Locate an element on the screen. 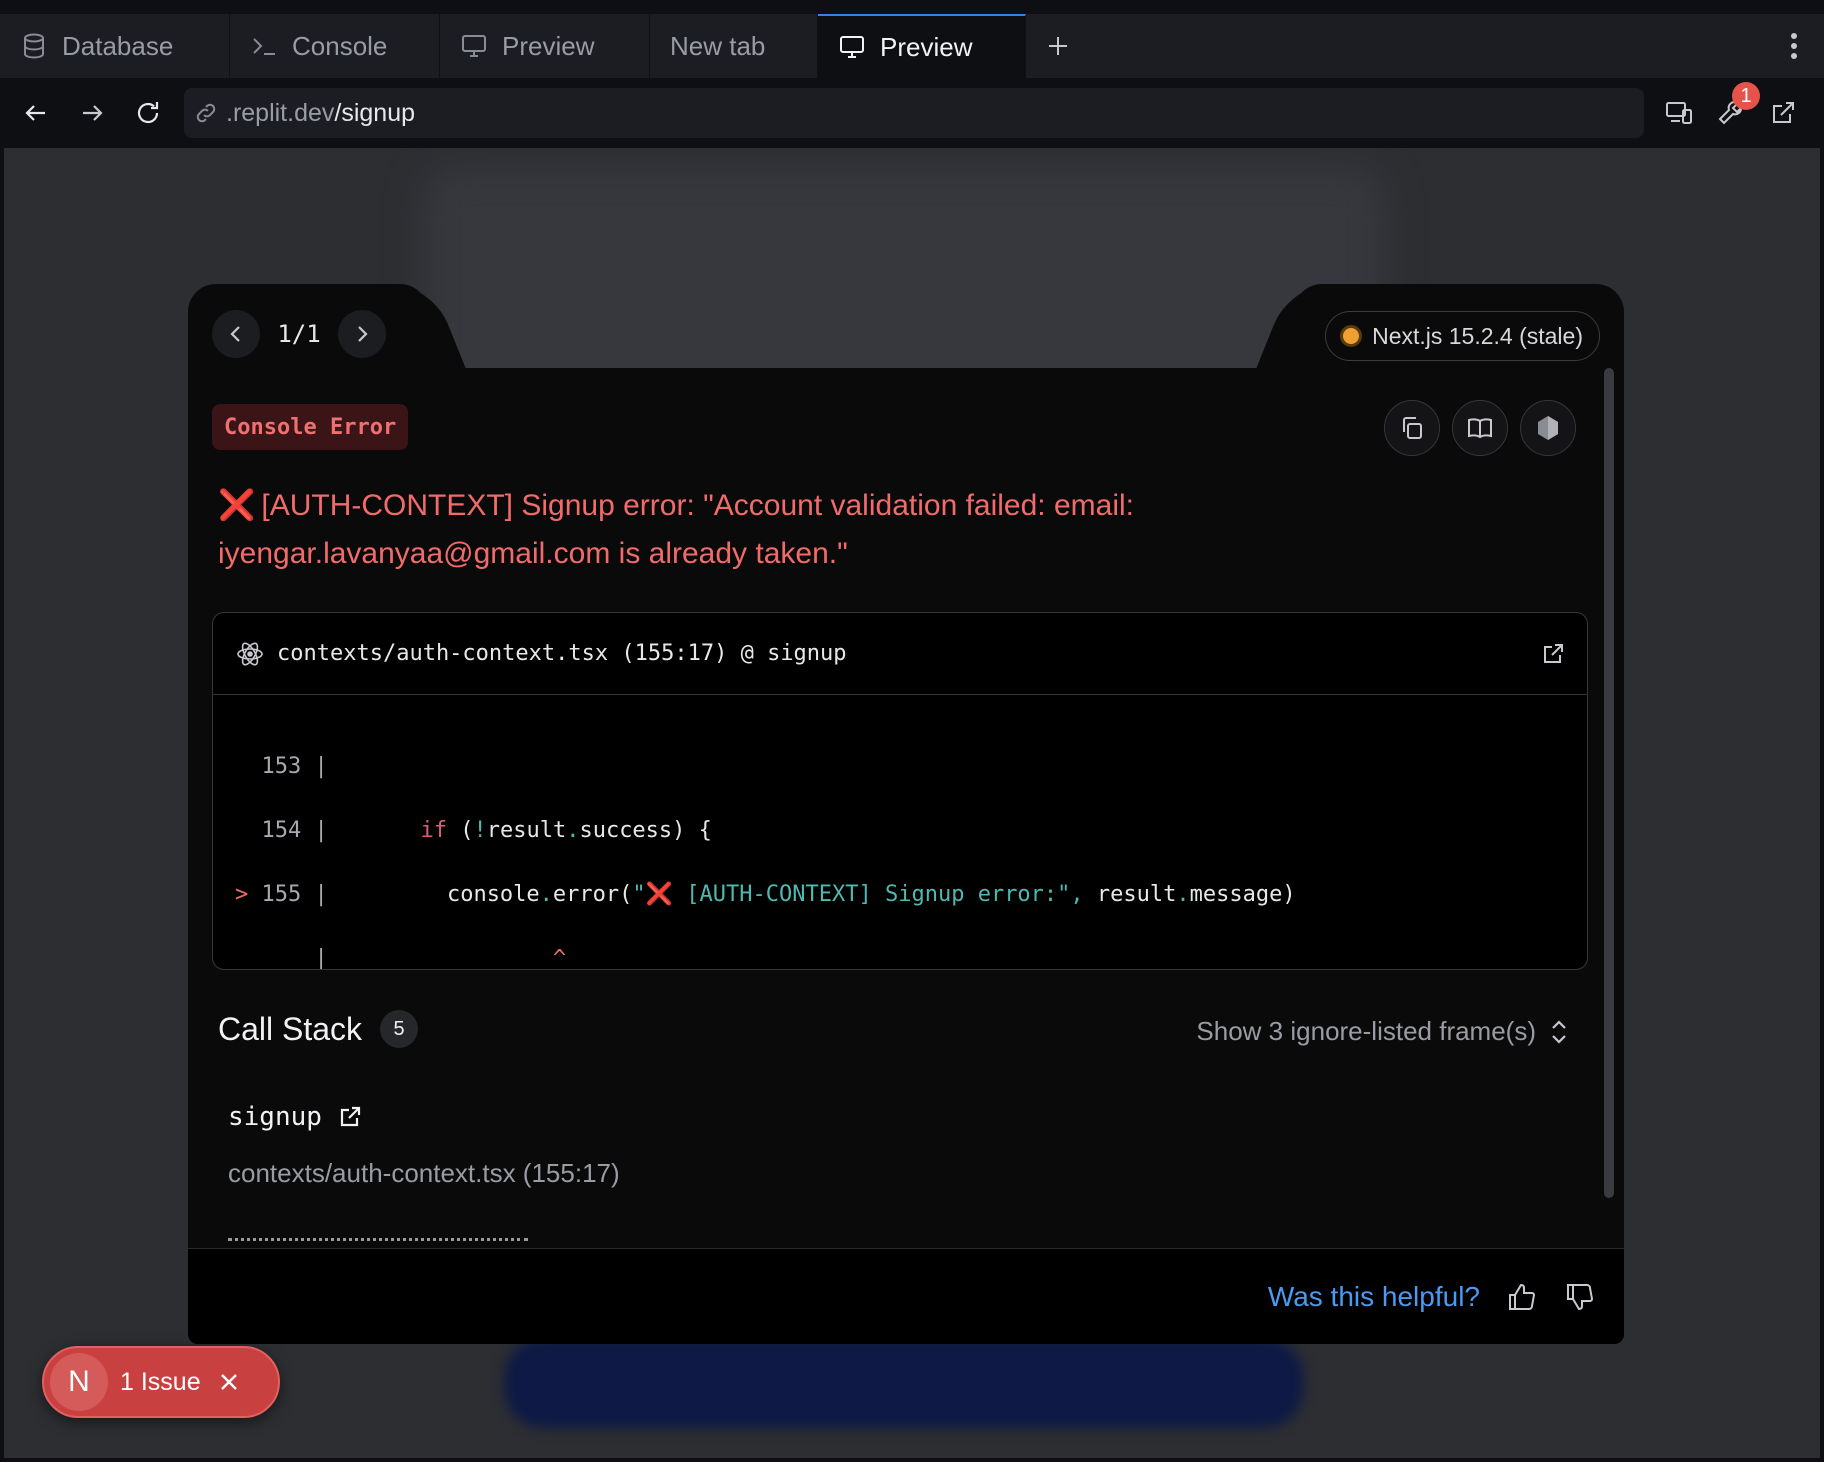 This screenshot has height=1462, width=1824. docs-button is located at coordinates (1480, 428).